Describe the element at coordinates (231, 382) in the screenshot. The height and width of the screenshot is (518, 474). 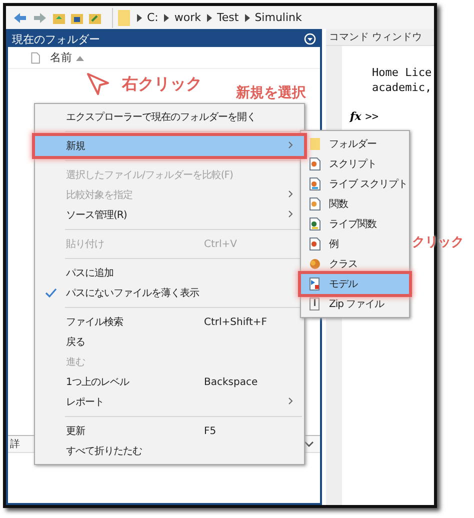
I see `shortcut-label: Backspace` at that location.